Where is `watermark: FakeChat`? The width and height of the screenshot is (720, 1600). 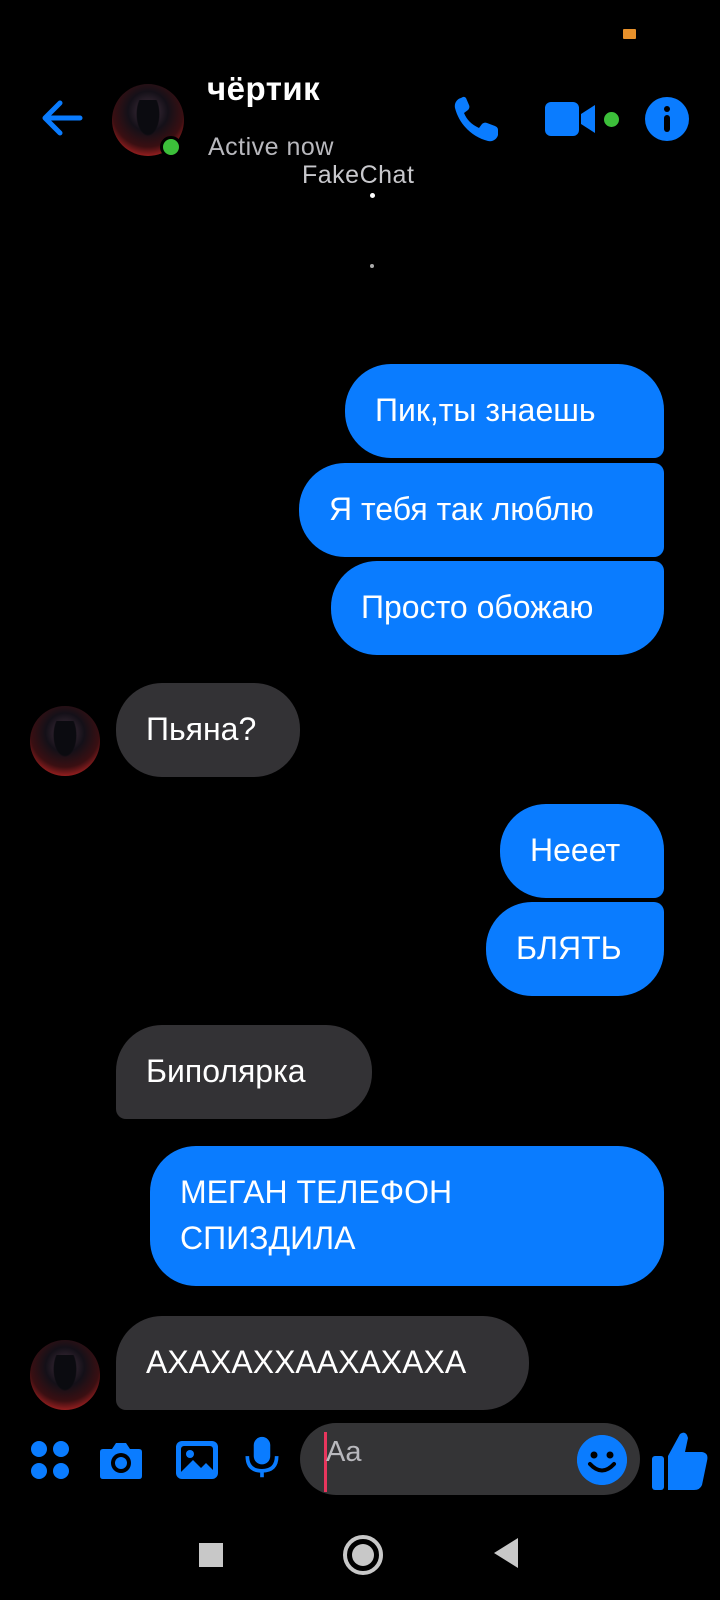 watermark: FakeChat is located at coordinates (358, 172).